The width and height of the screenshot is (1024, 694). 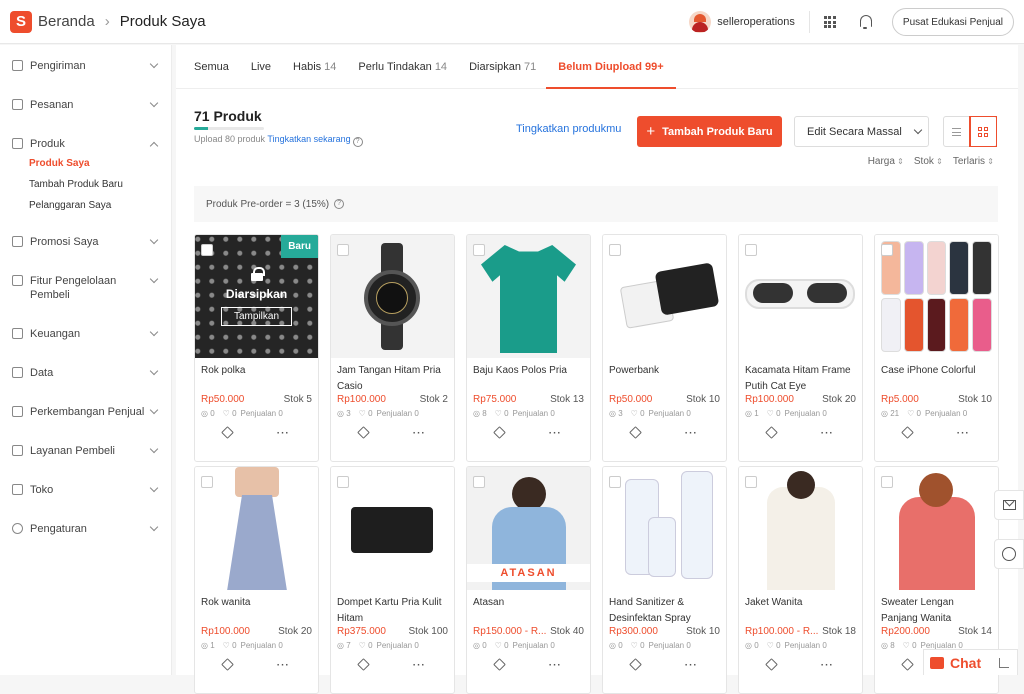 I want to click on sidebar-sub-produk-saya: Produk Saya, so click(x=85, y=163).